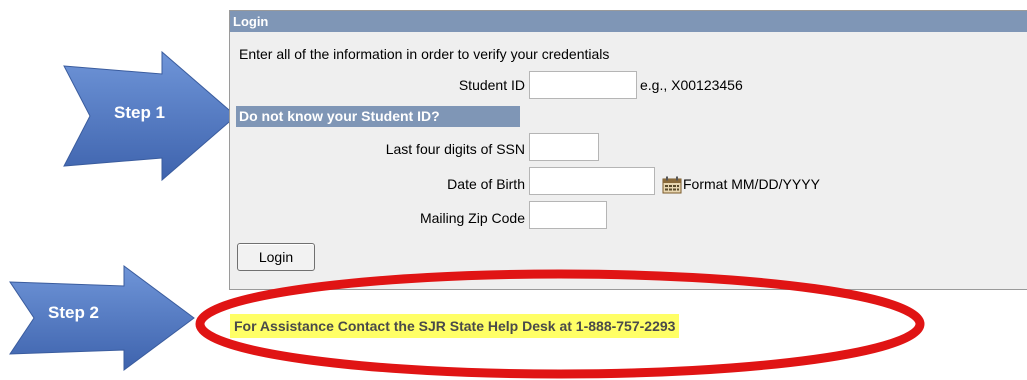  What do you see at coordinates (628, 21) in the screenshot?
I see `login-panel-title: Login` at bounding box center [628, 21].